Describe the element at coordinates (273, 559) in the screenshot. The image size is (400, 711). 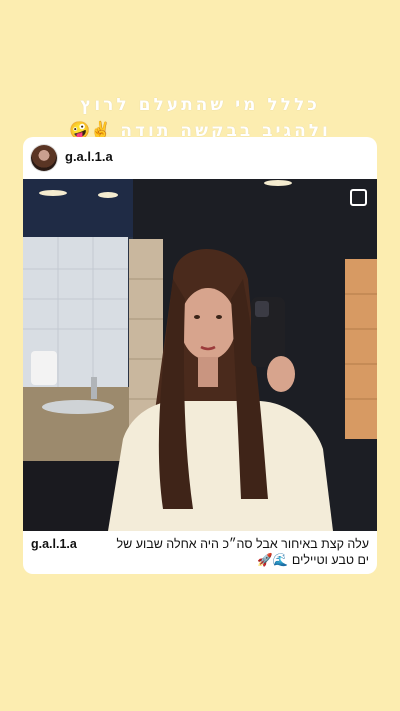
I see `caption-emojis: 🌊🚀` at that location.